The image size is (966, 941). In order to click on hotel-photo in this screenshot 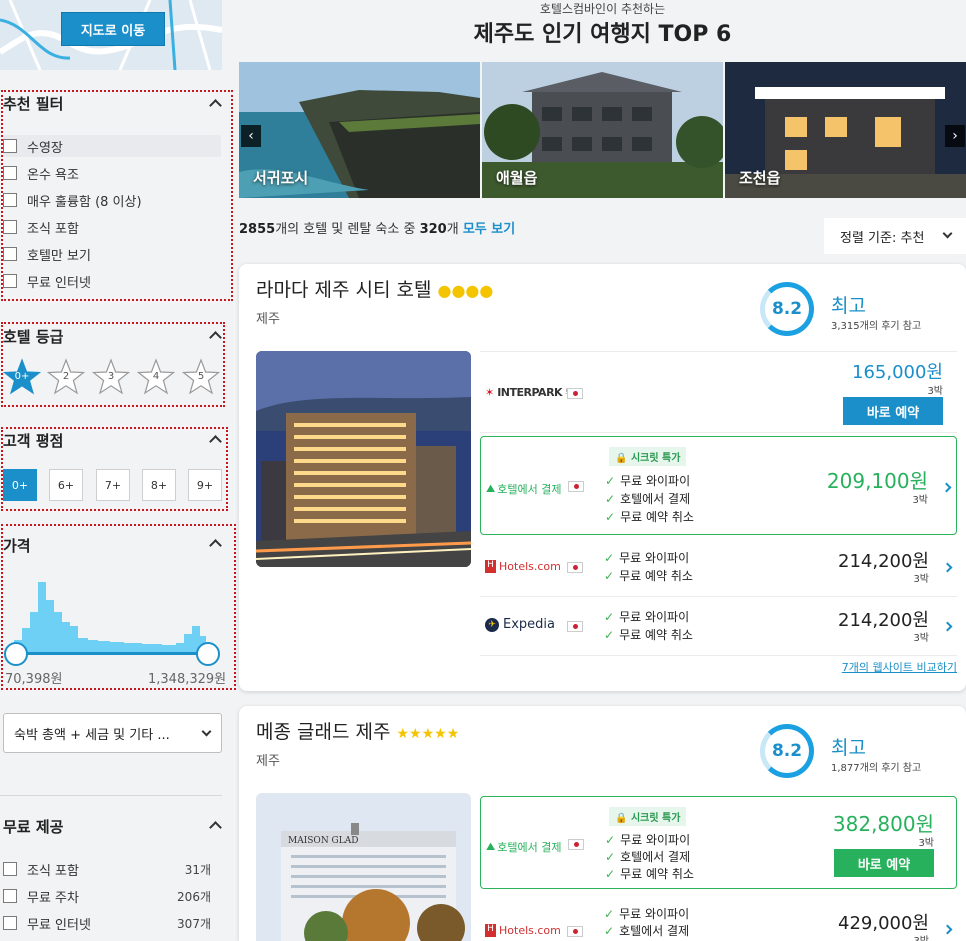, I will do `click(363, 459)`.